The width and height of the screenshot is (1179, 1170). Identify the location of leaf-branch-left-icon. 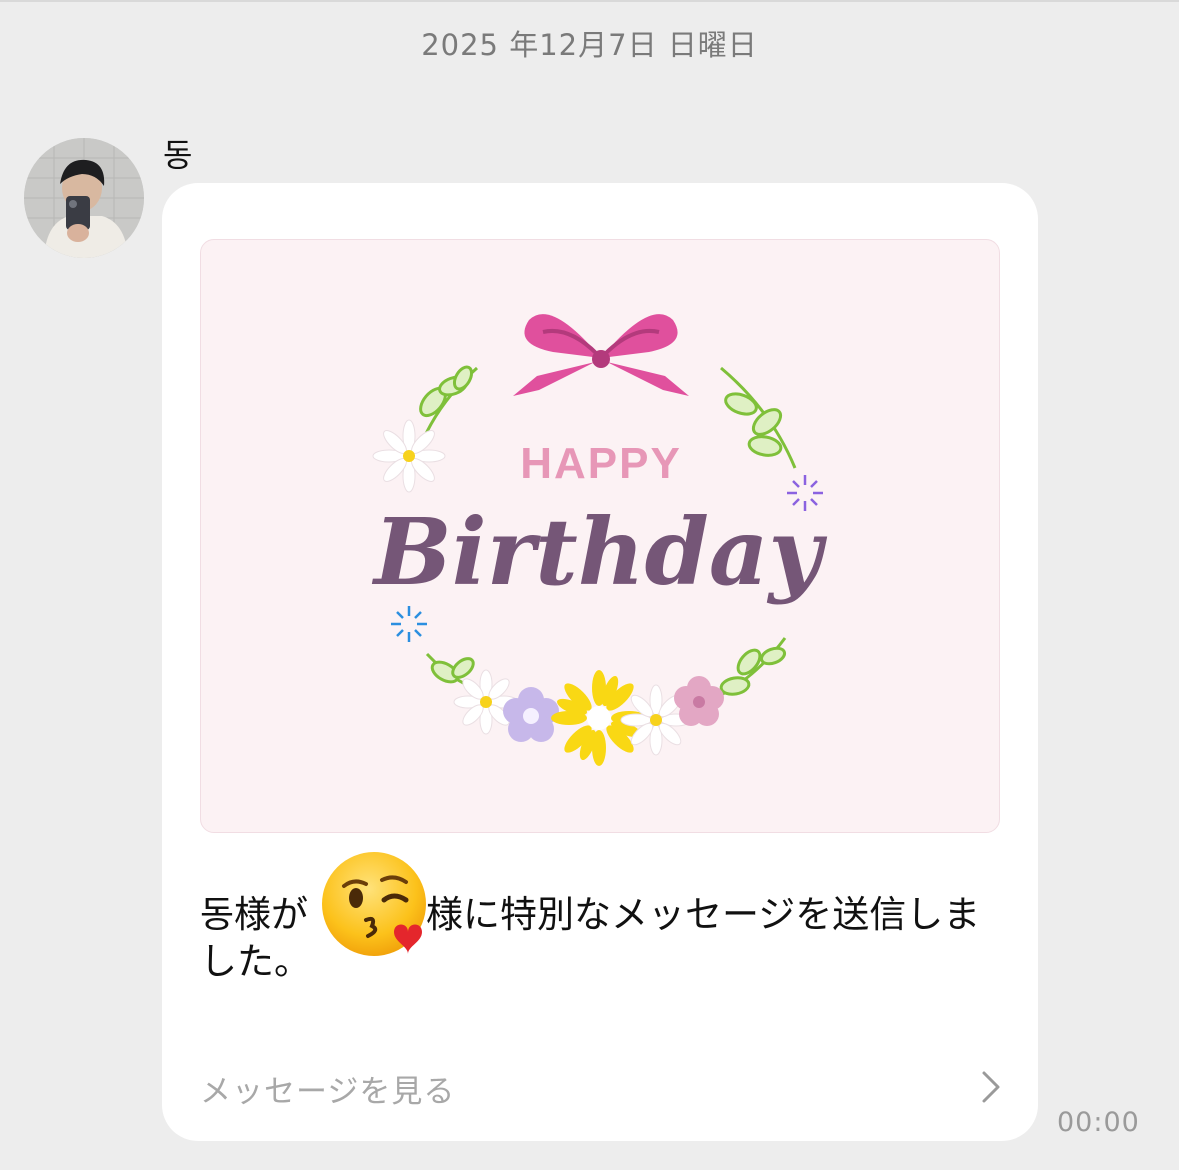
(448, 403).